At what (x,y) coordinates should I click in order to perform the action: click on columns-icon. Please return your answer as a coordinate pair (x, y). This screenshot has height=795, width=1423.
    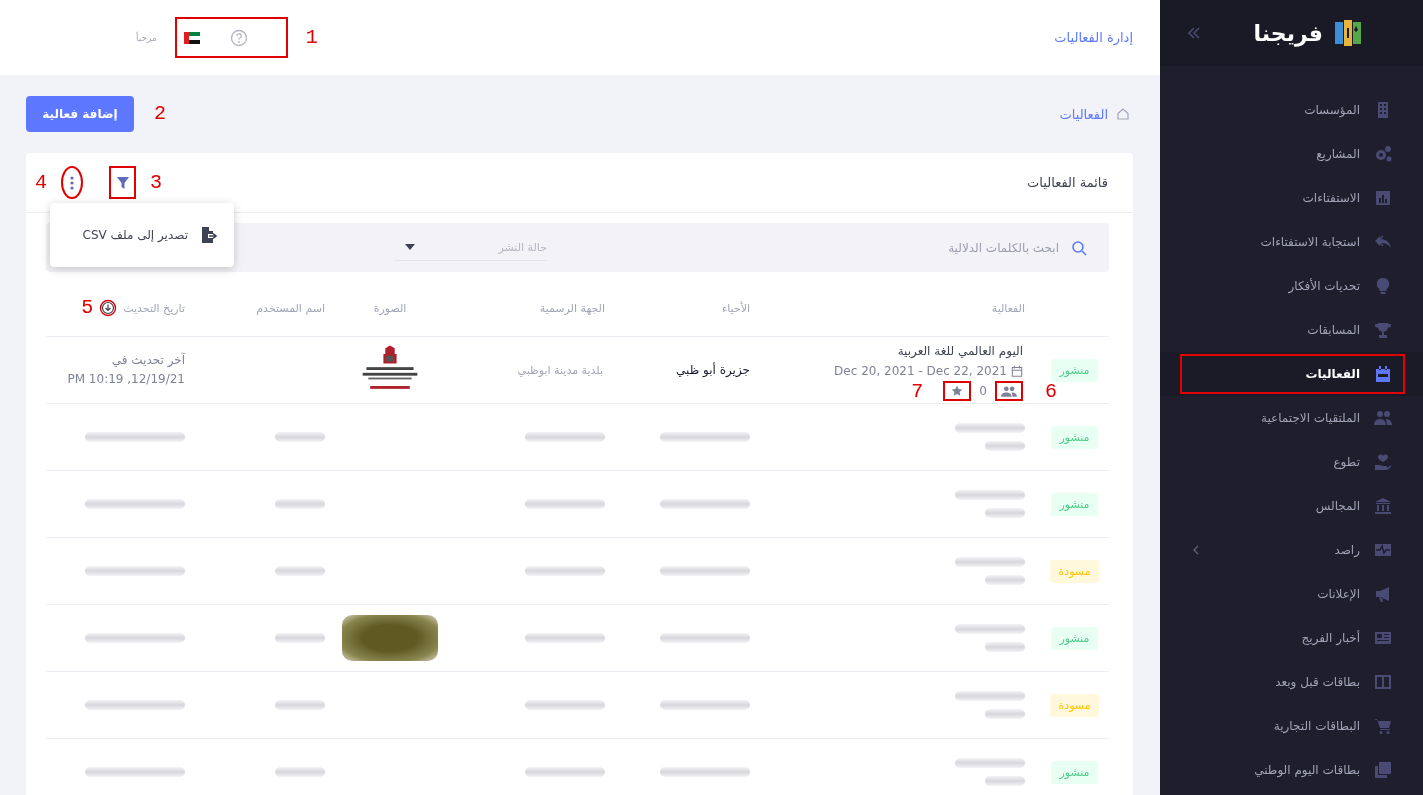
    Looking at the image, I should click on (1383, 682).